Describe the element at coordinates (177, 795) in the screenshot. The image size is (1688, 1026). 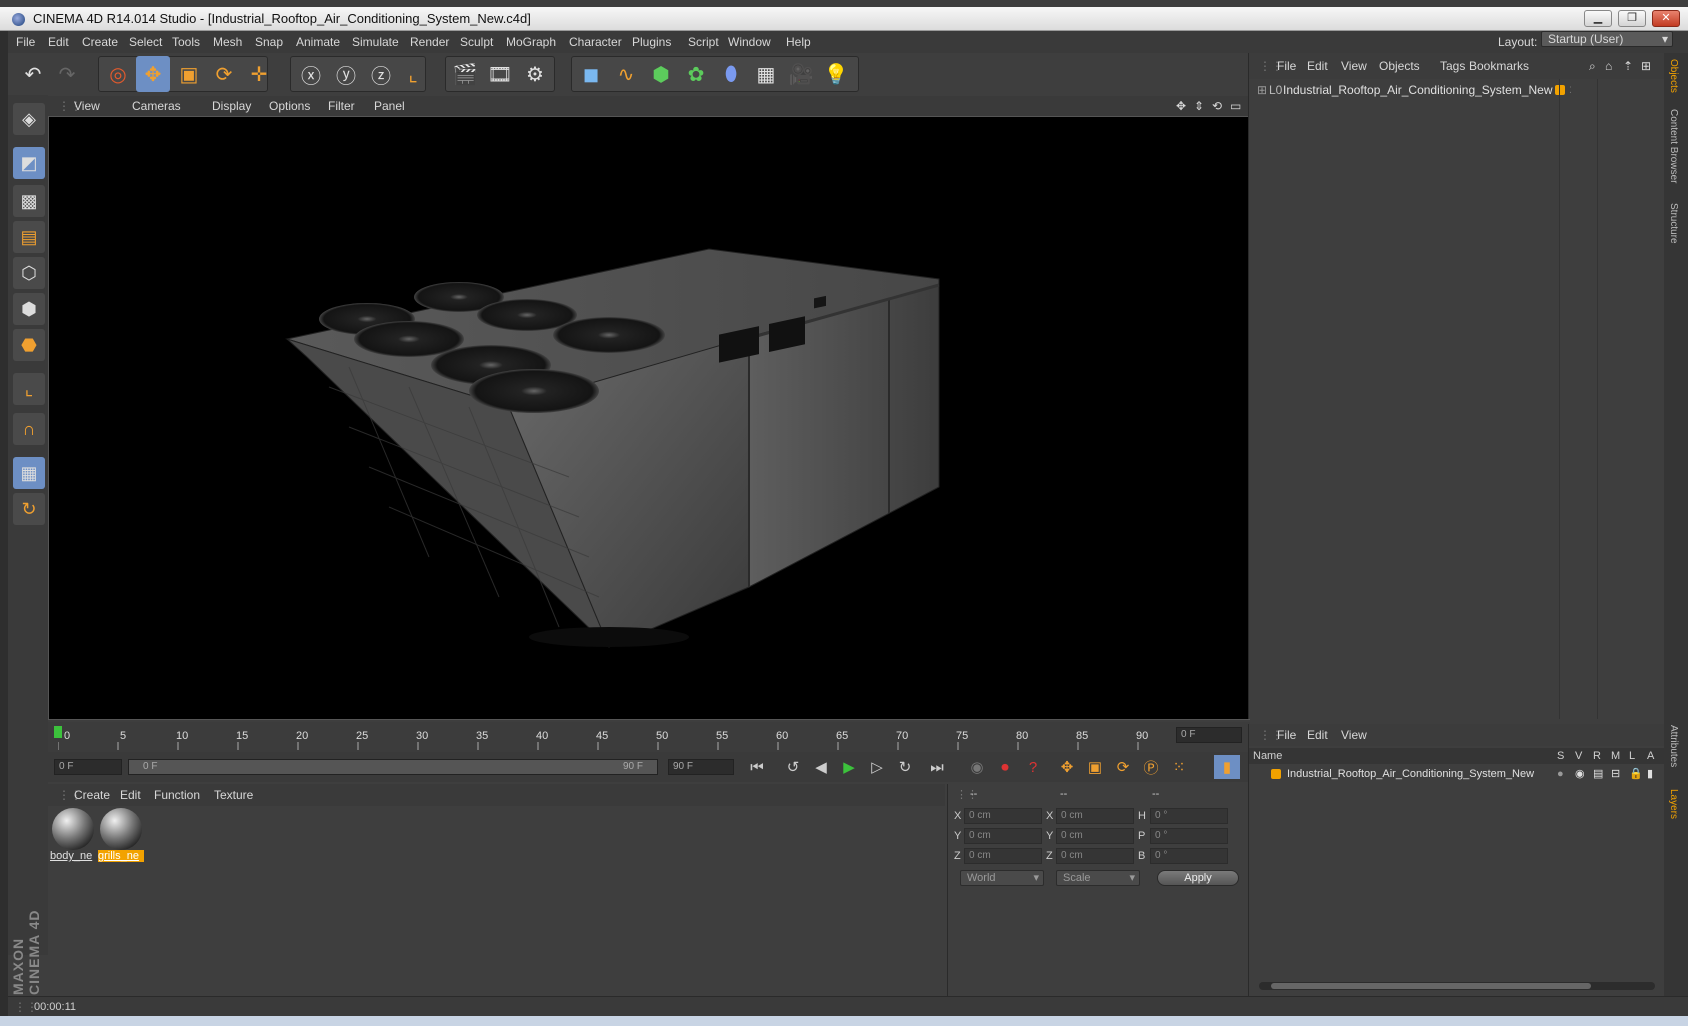
I see `material-menu-function: Function` at that location.